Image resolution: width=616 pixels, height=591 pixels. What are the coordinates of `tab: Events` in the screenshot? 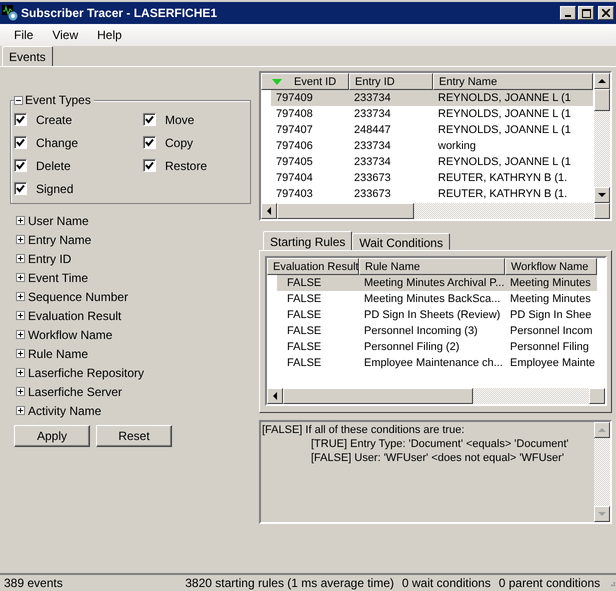 It's located at (27, 56).